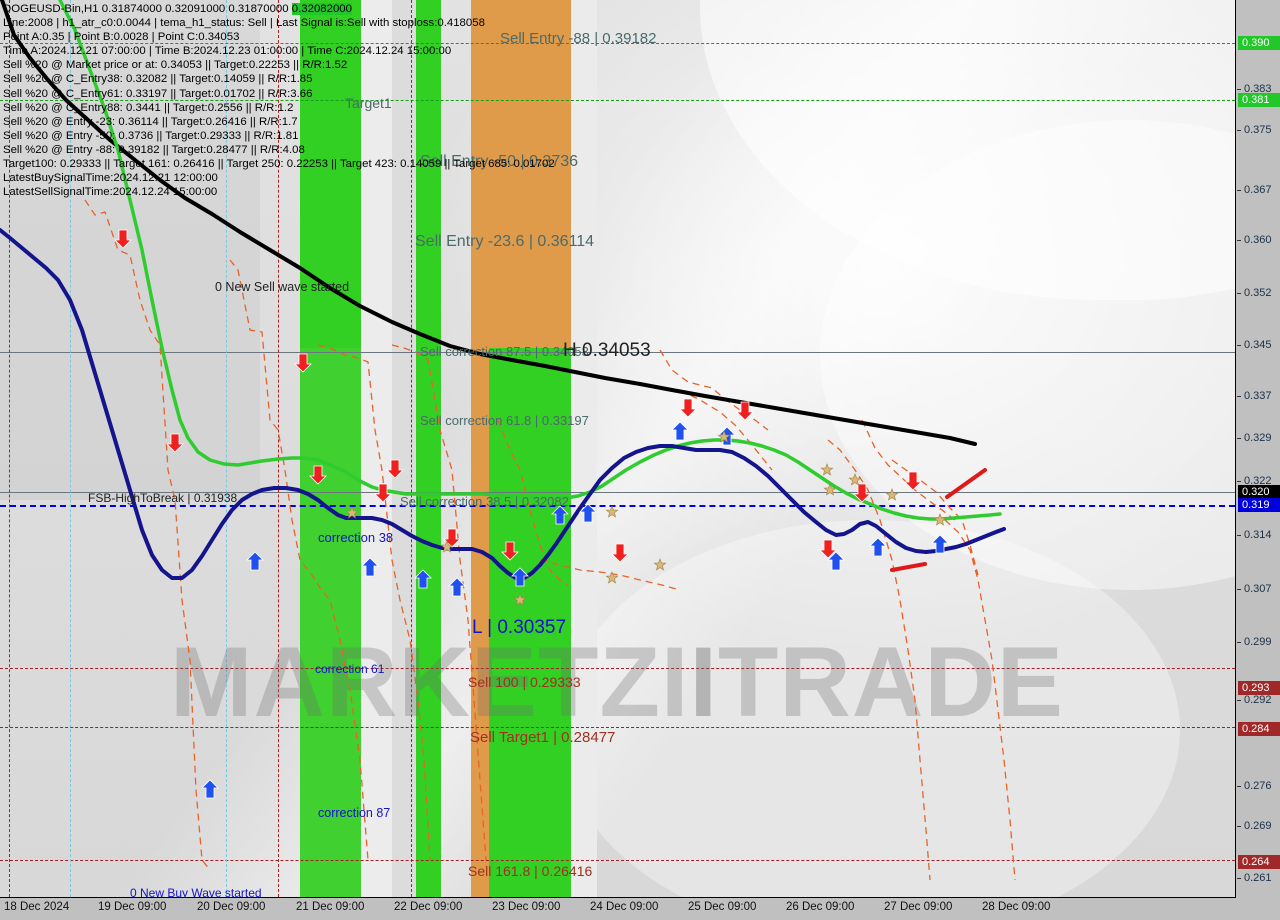  I want to click on price-tick-0.352: 0.352, so click(1258, 293).